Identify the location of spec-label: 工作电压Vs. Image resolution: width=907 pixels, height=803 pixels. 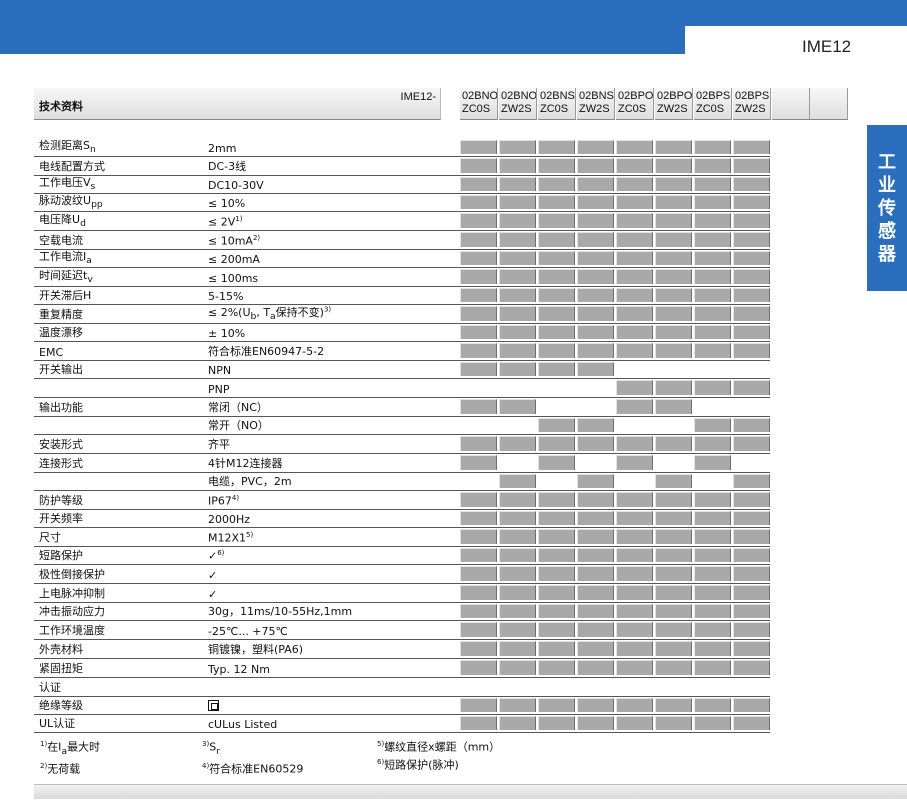
(67, 183).